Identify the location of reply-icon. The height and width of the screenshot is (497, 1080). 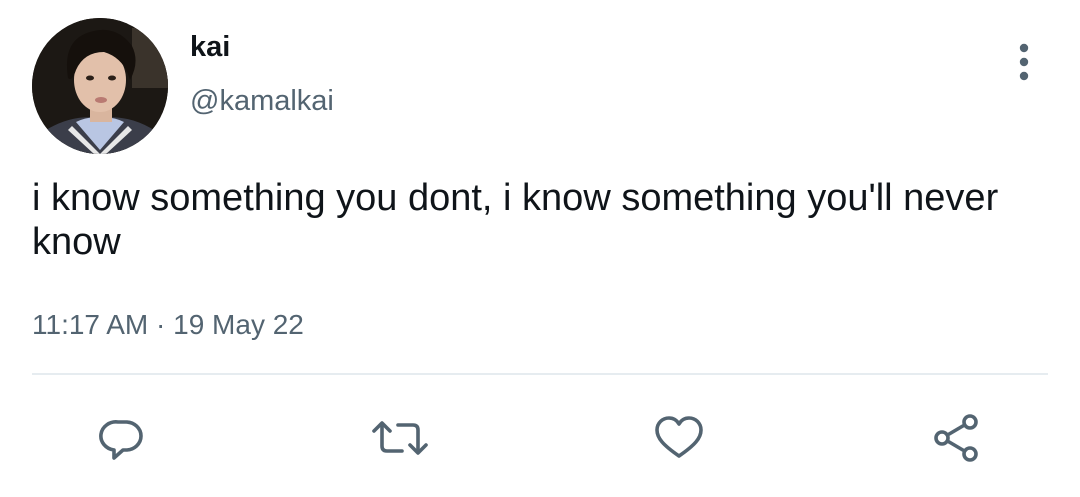
(121, 440).